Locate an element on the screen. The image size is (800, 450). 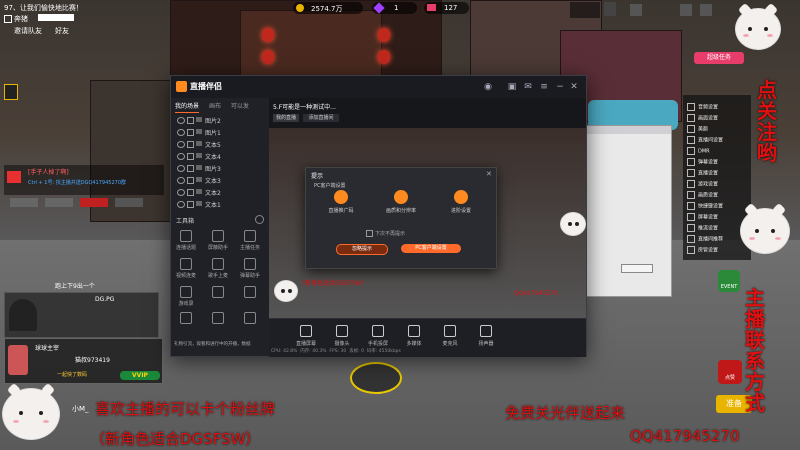
source-item: 图片1 is located at coordinates (220, 132).